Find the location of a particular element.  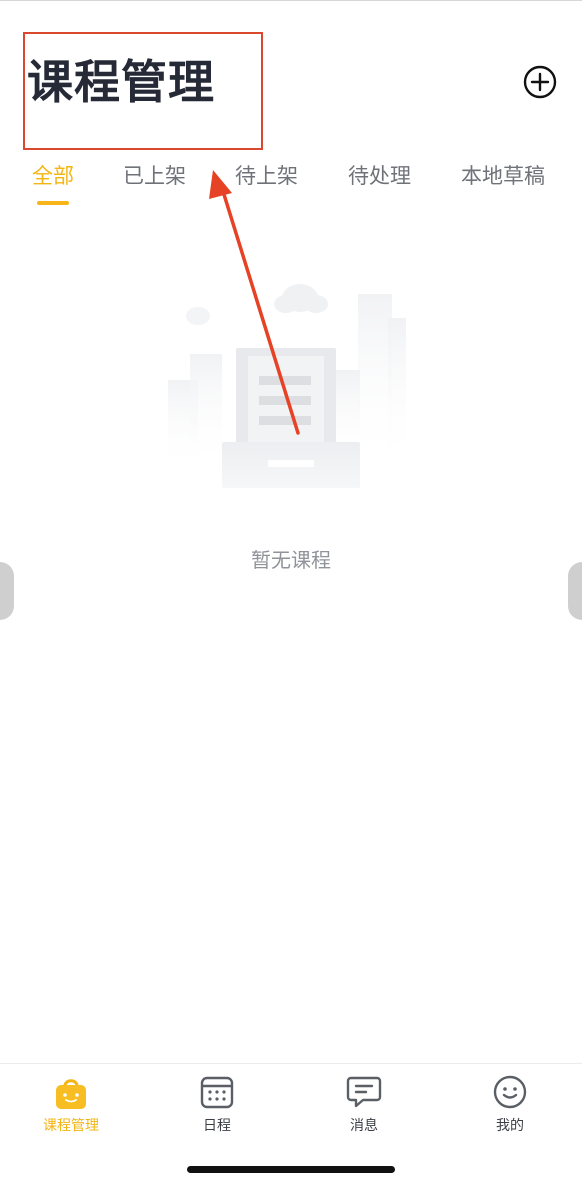

tab-pending-listing: 待上架 is located at coordinates (266, 176).